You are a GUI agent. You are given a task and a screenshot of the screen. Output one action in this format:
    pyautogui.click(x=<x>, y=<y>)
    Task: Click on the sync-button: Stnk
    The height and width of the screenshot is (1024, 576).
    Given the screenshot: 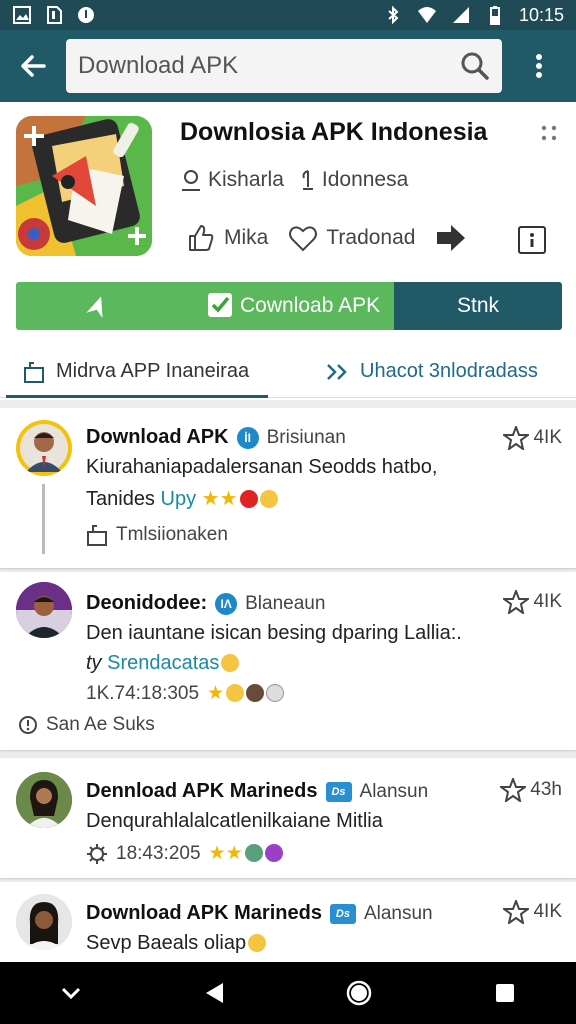 What is the action you would take?
    pyautogui.click(x=478, y=306)
    